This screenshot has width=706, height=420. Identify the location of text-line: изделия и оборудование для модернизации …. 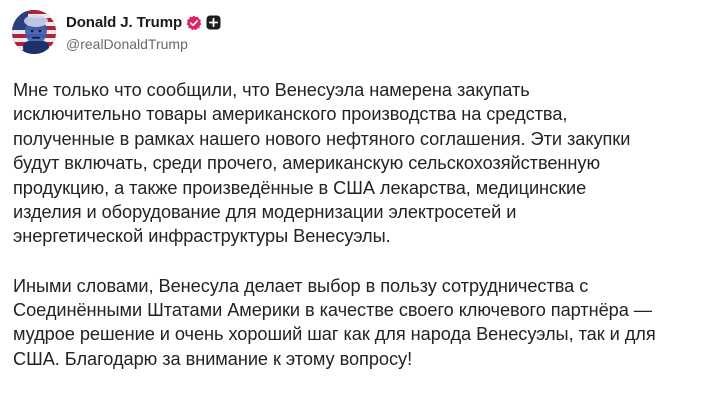
(265, 212).